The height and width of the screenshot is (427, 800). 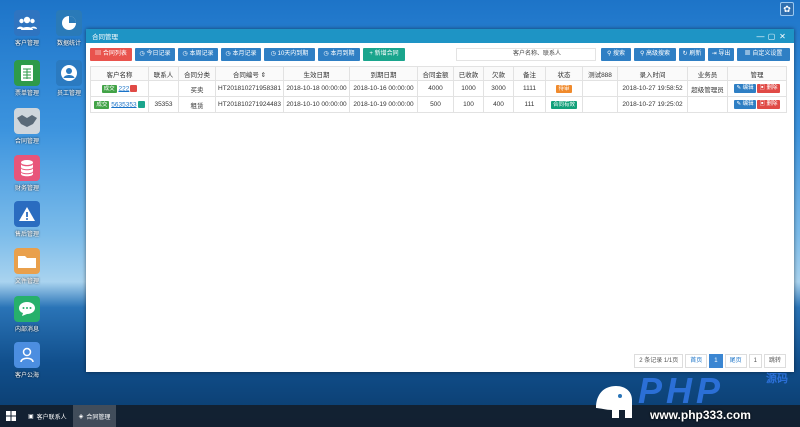 I want to click on cell-contact, so click(x=163, y=88).